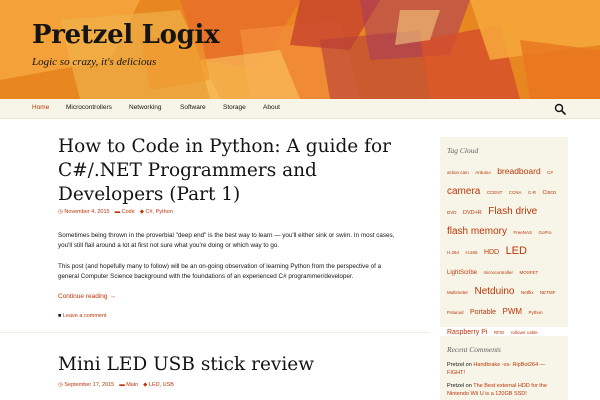 Image resolution: width=600 pixels, height=400 pixels. I want to click on tag-link: microcontroller, so click(498, 272).